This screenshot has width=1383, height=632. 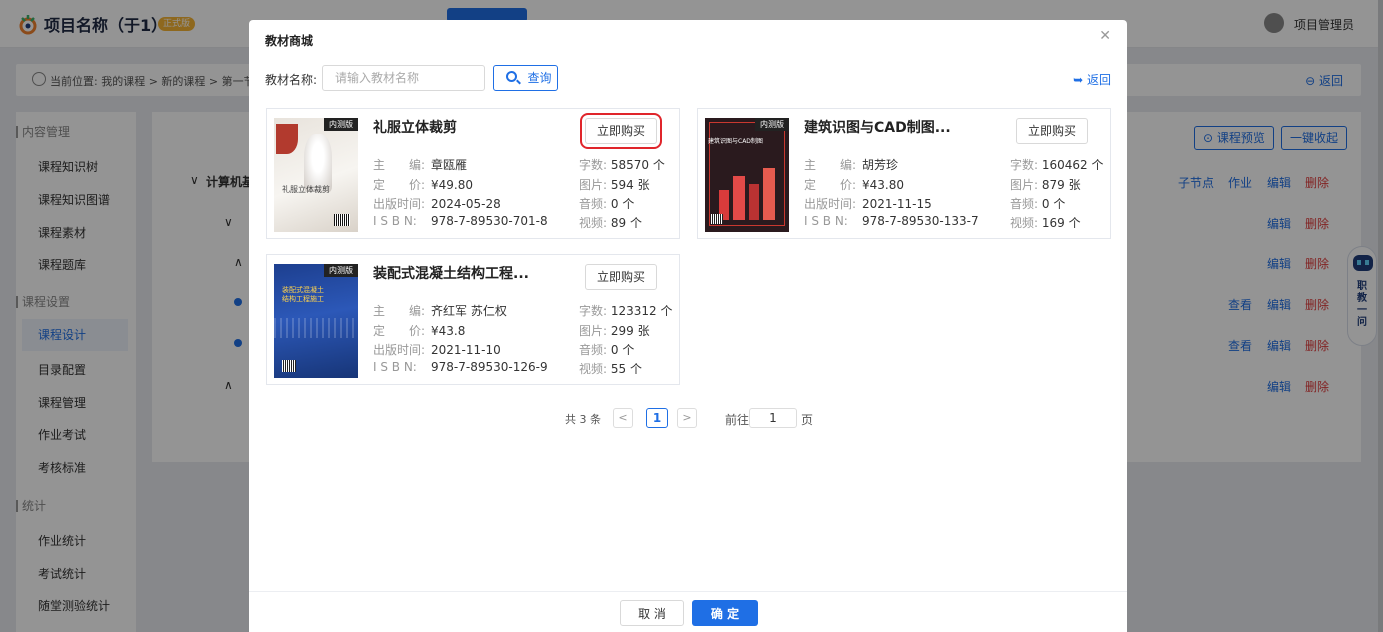 I want to click on book-cover: 礼服立体裁剪 内测版, so click(x=316, y=175).